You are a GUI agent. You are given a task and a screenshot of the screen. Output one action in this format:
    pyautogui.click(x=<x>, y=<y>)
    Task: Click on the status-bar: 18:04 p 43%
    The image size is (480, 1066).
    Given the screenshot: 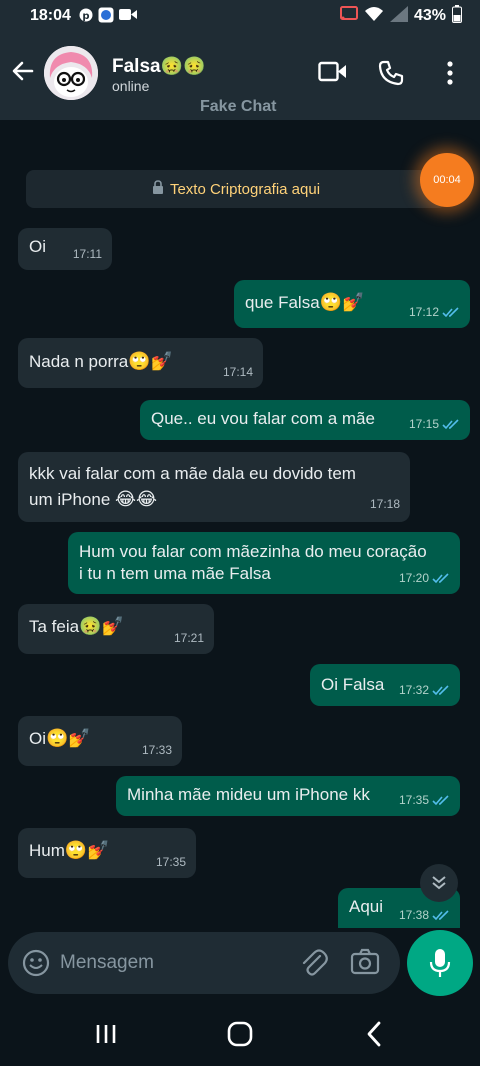 What is the action you would take?
    pyautogui.click(x=240, y=16)
    